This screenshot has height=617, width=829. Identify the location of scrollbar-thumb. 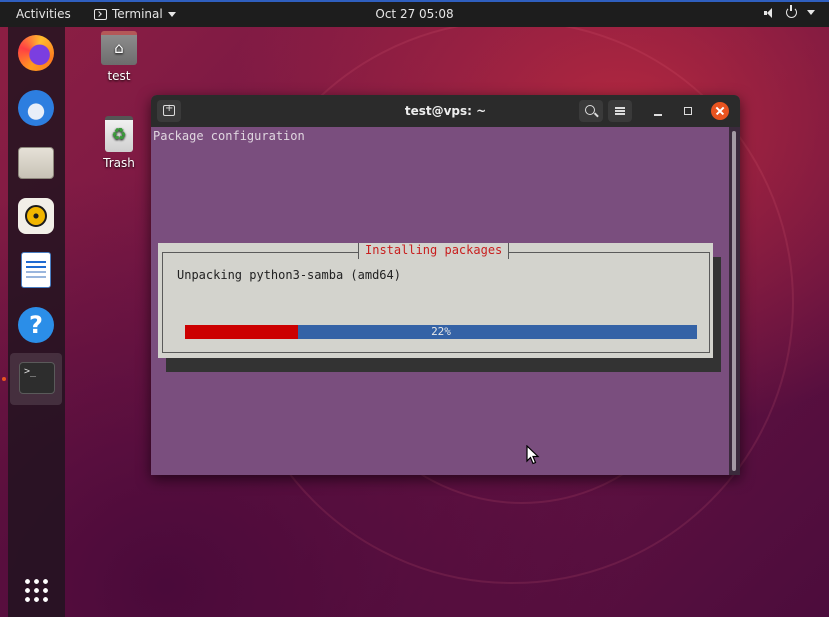
(734, 301).